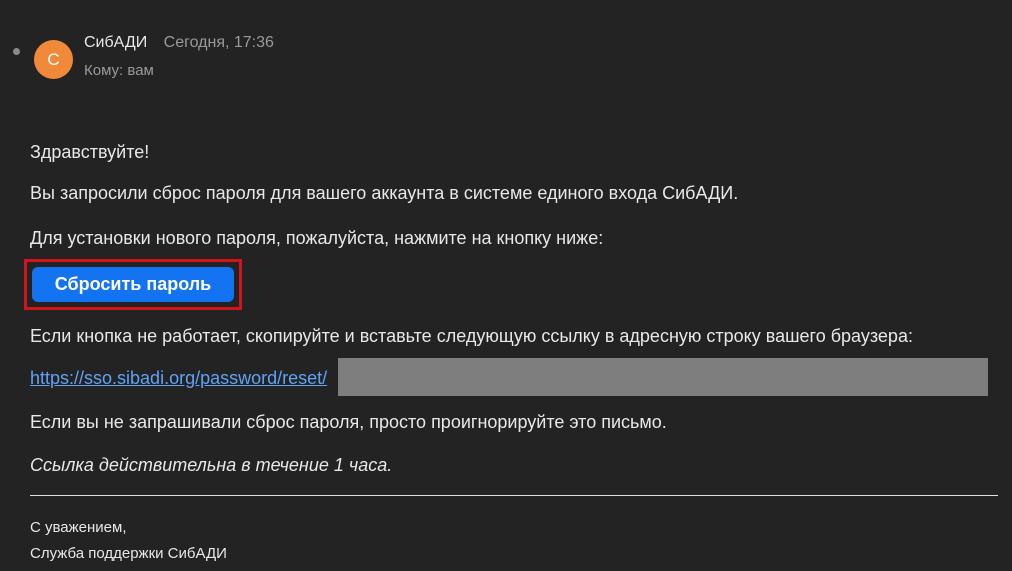  What do you see at coordinates (115, 42) in the screenshot?
I see `sender-name: СибАДИ` at bounding box center [115, 42].